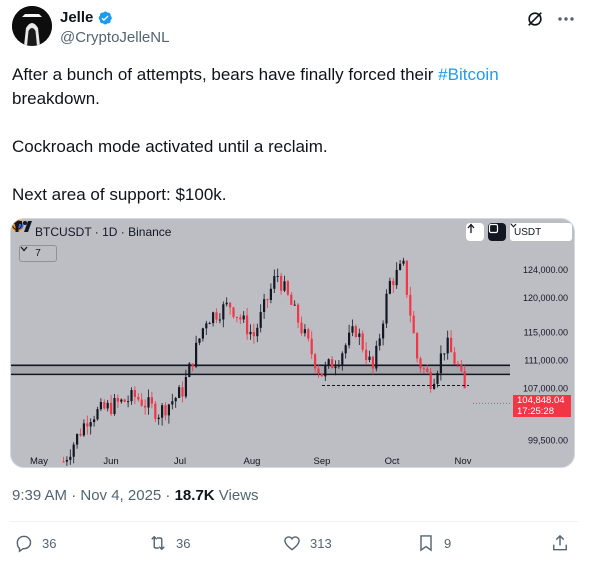  I want to click on tweet-timestamp: 9:39 AM · Nov 4, 2025 ·, so click(93, 495).